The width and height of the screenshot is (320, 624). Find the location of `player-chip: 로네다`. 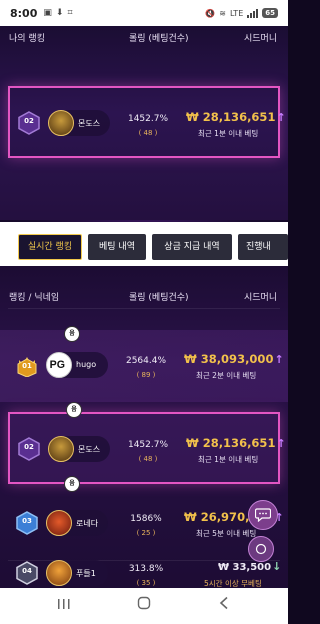

player-chip: 로네다 is located at coordinates (77, 523).